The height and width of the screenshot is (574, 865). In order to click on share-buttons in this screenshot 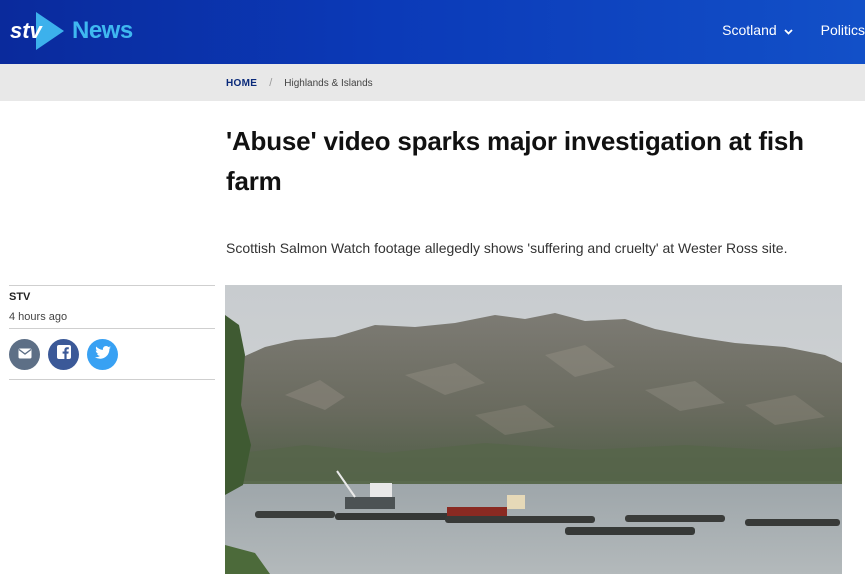, I will do `click(112, 354)`.